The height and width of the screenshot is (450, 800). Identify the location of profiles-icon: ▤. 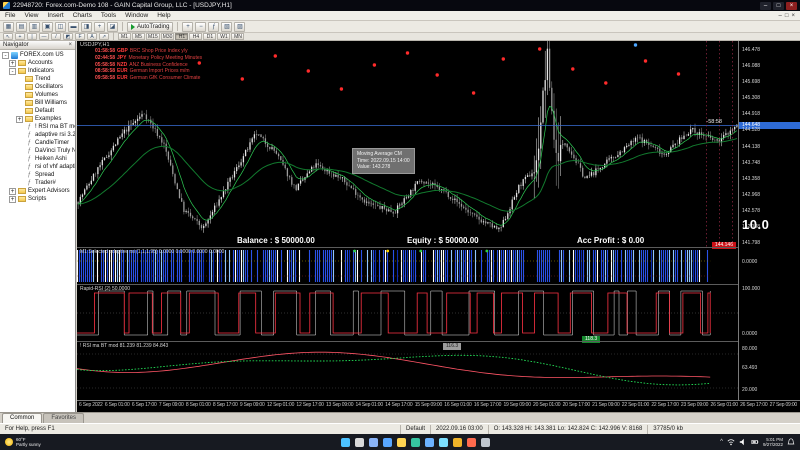
(21, 26).